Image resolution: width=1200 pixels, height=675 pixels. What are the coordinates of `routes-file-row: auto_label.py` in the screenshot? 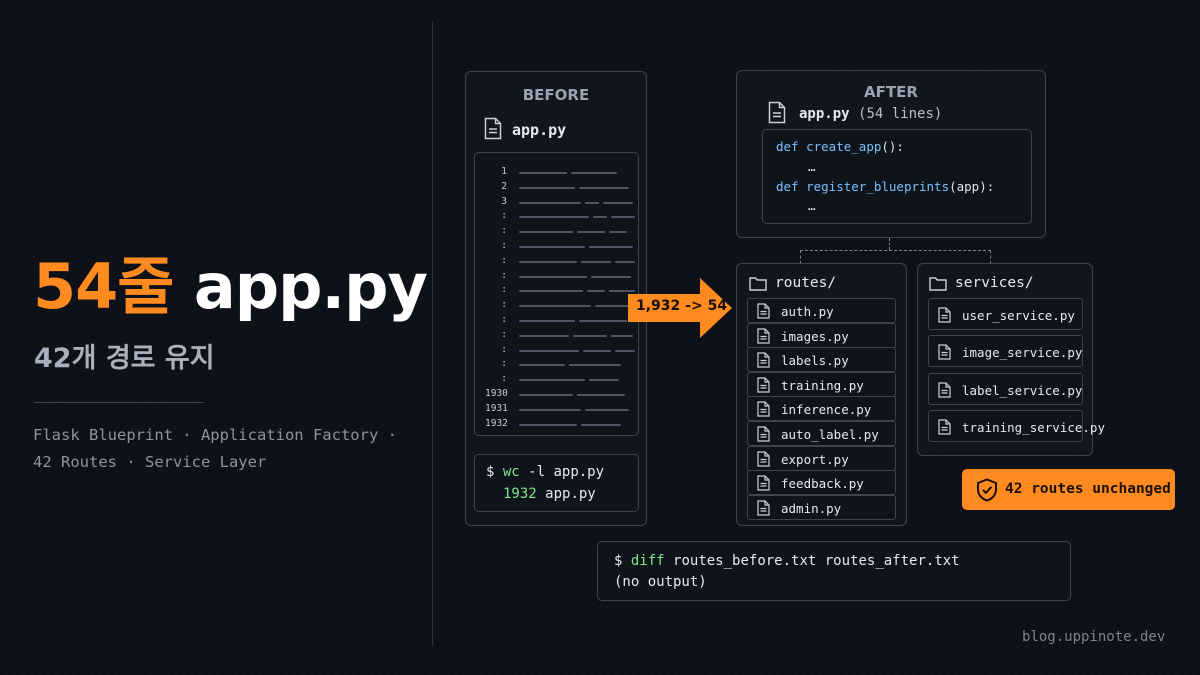 It's located at (821, 433).